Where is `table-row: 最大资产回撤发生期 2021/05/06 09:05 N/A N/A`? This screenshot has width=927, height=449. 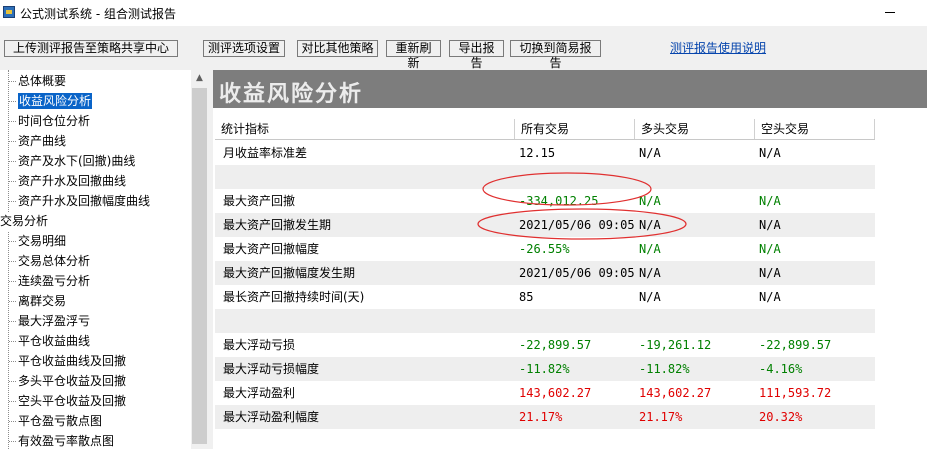
table-row: 最大资产回撤发生期 2021/05/06 09:05 N/A N/A is located at coordinates (545, 225).